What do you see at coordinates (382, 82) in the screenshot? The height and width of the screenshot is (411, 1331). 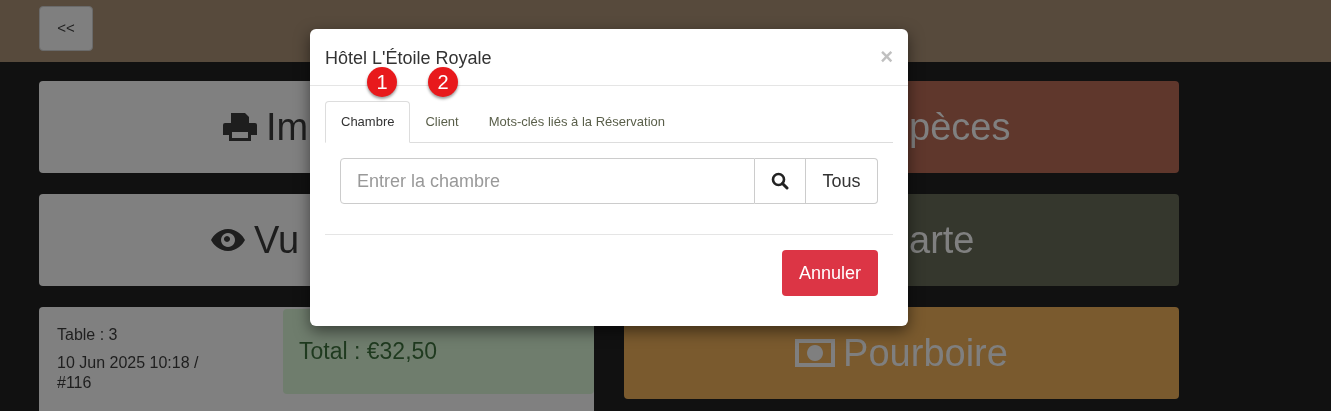 I see `number-badge: 1` at bounding box center [382, 82].